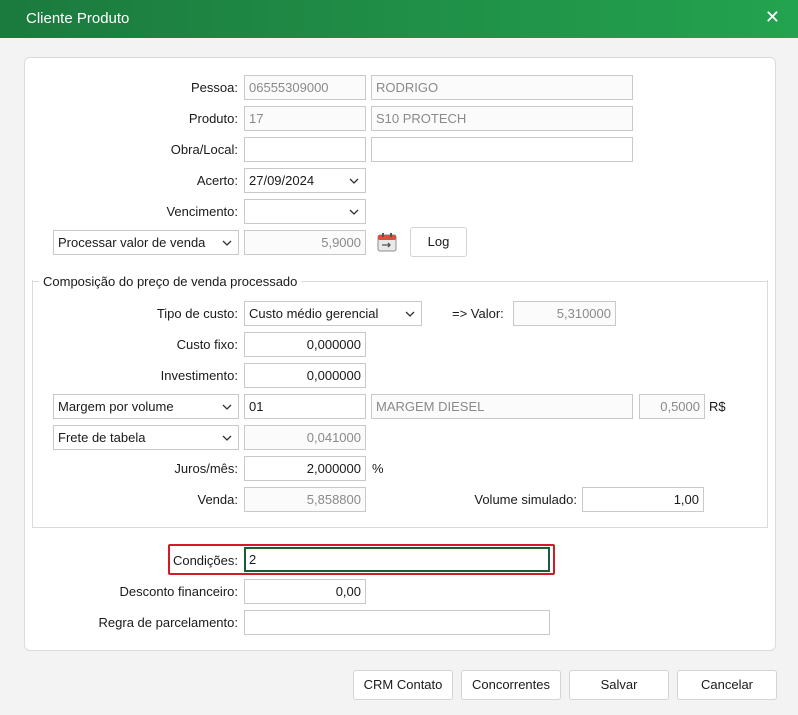 The width and height of the screenshot is (798, 715). What do you see at coordinates (204, 149) in the screenshot?
I see `obra-local-label: Obra/Local:` at bounding box center [204, 149].